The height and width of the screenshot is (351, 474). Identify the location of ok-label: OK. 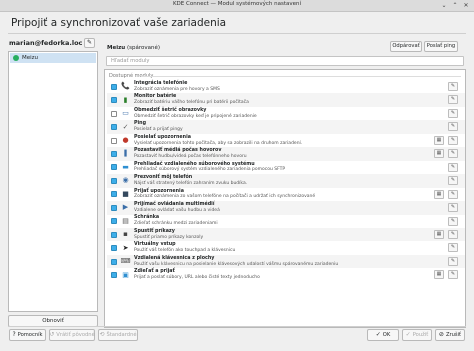
(386, 335).